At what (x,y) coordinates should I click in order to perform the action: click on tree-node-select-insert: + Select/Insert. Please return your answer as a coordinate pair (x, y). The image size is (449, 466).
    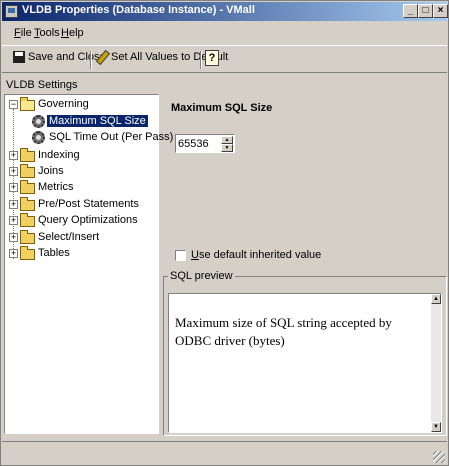
    Looking at the image, I should click on (80, 238).